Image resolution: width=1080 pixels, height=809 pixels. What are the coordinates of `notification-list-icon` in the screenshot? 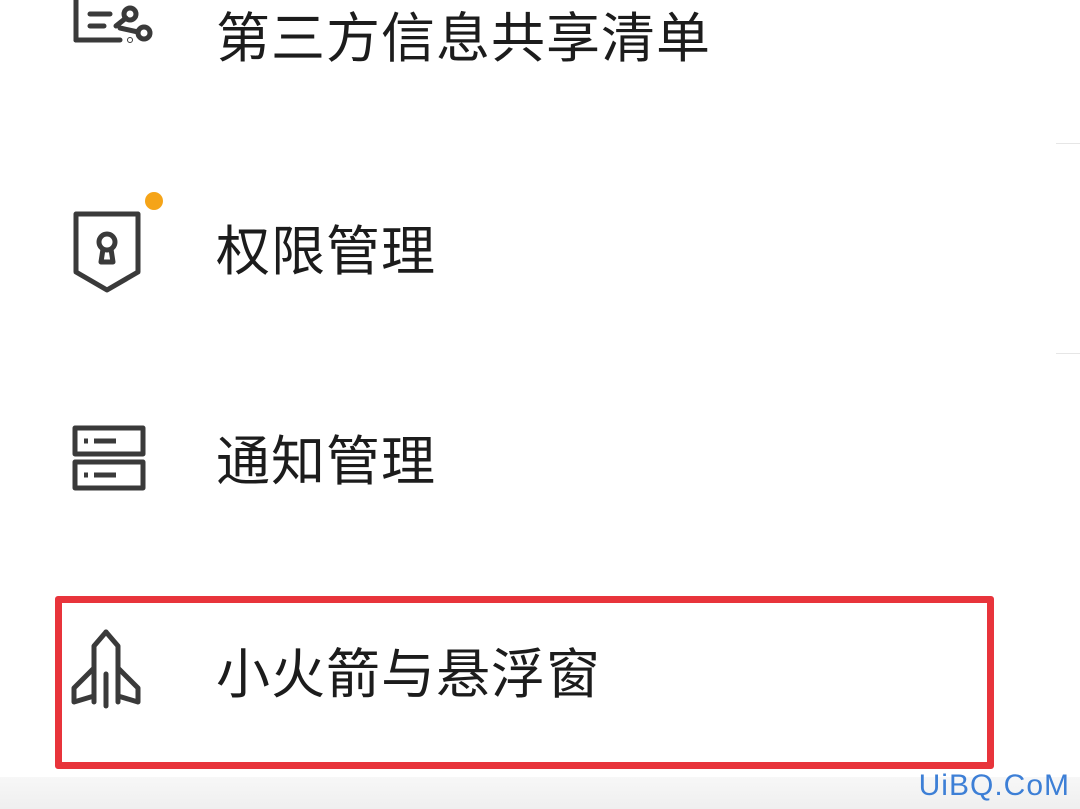 It's located at (113, 465).